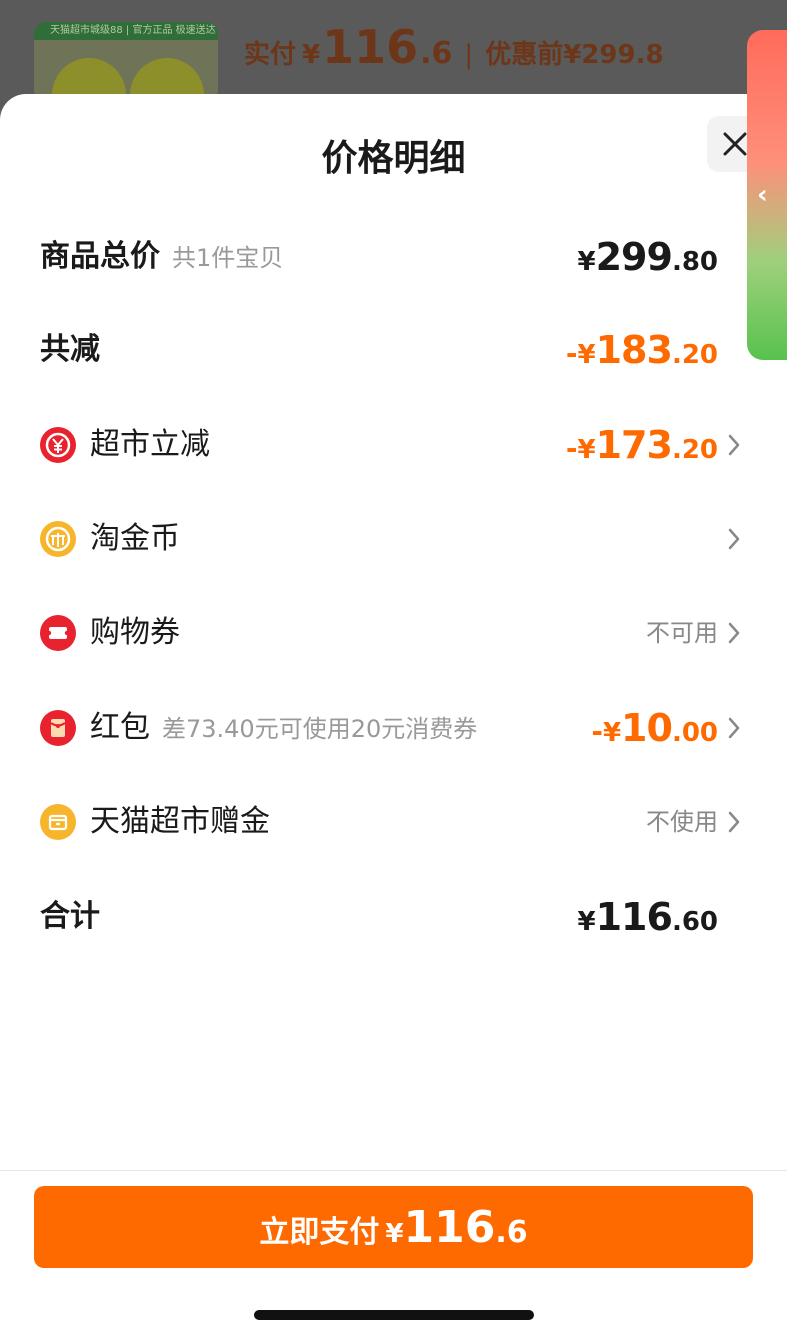 This screenshot has width=787, height=1337. I want to click on pay-now-button: 立即支付 ¥ 116 .6, so click(393, 1227).